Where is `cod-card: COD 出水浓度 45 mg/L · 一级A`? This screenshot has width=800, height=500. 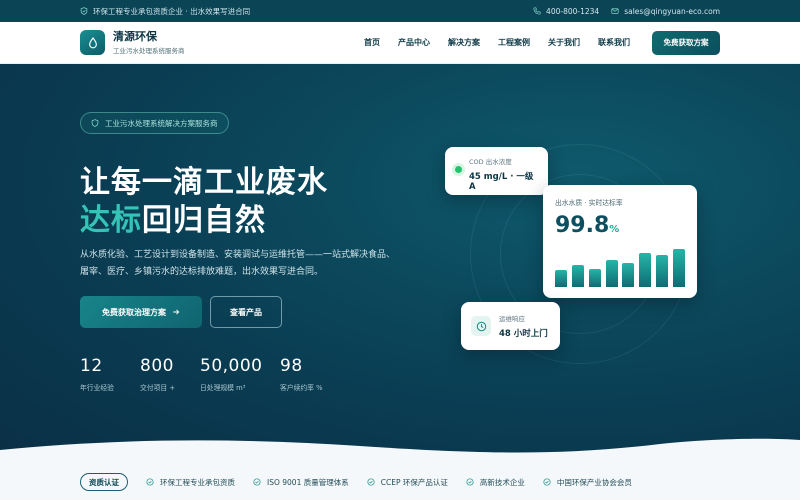
cod-card: COD 出水浓度 45 mg/L · 一级A is located at coordinates (496, 171).